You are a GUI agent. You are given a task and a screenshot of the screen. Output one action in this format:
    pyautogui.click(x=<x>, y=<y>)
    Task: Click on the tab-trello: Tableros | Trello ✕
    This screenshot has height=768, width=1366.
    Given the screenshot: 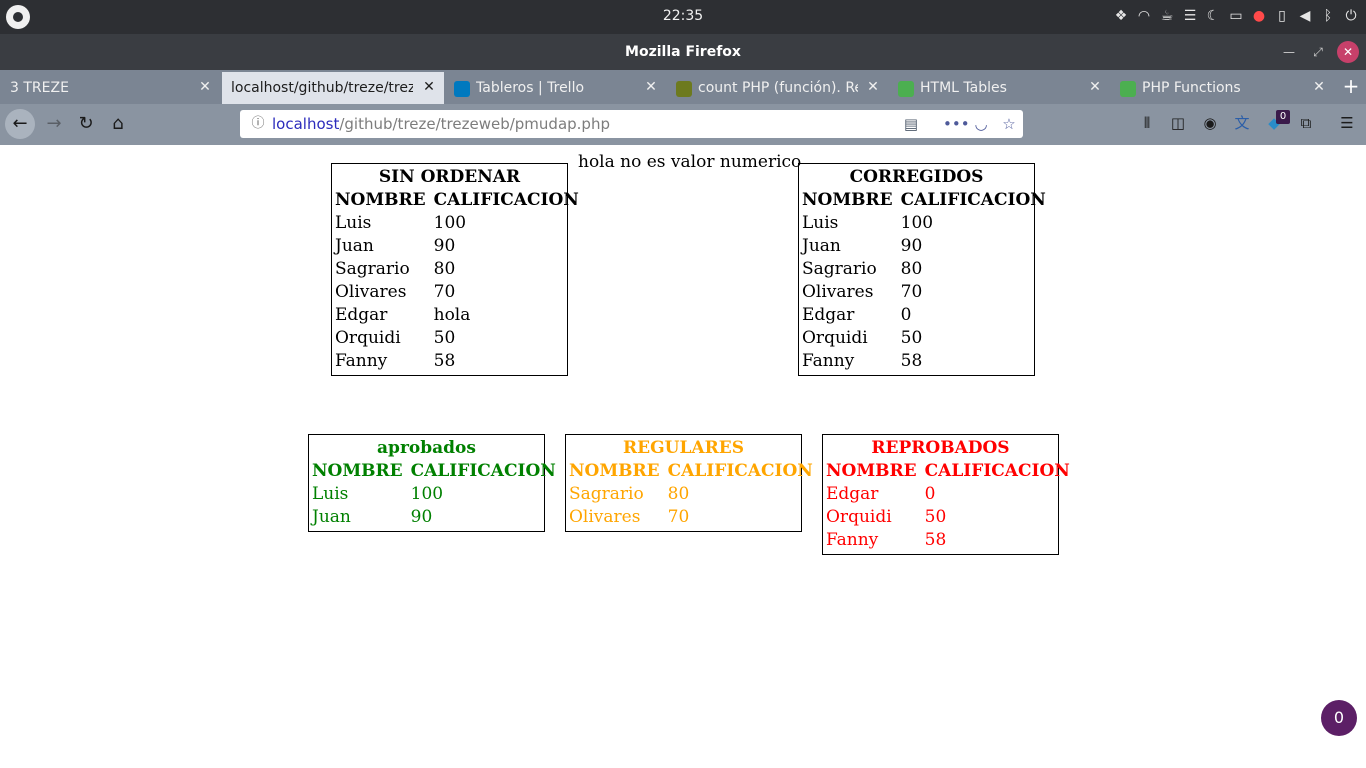 What is the action you would take?
    pyautogui.click(x=556, y=88)
    